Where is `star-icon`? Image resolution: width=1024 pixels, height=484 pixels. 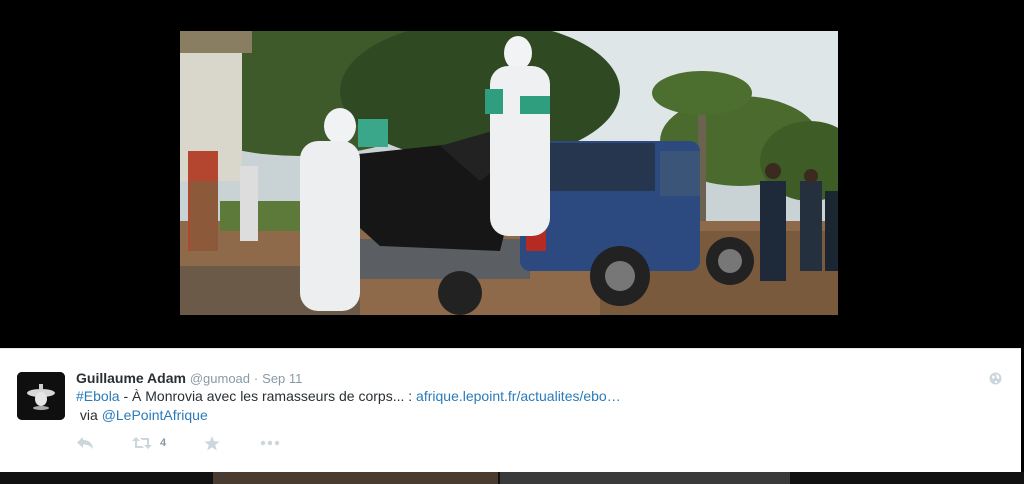 star-icon is located at coordinates (212, 442).